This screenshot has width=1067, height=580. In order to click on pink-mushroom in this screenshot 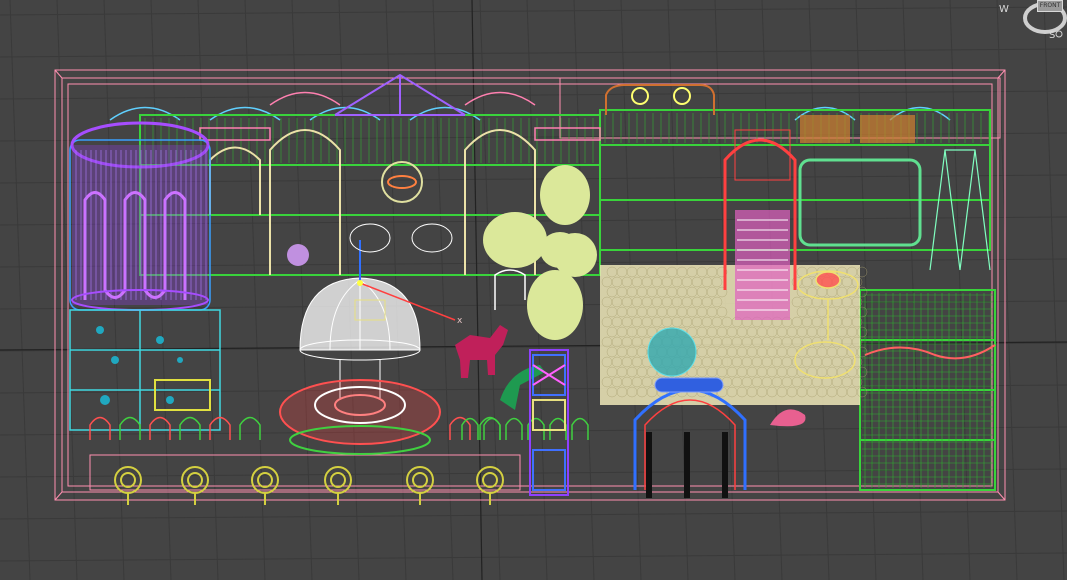, I will do `click(788, 418)`.